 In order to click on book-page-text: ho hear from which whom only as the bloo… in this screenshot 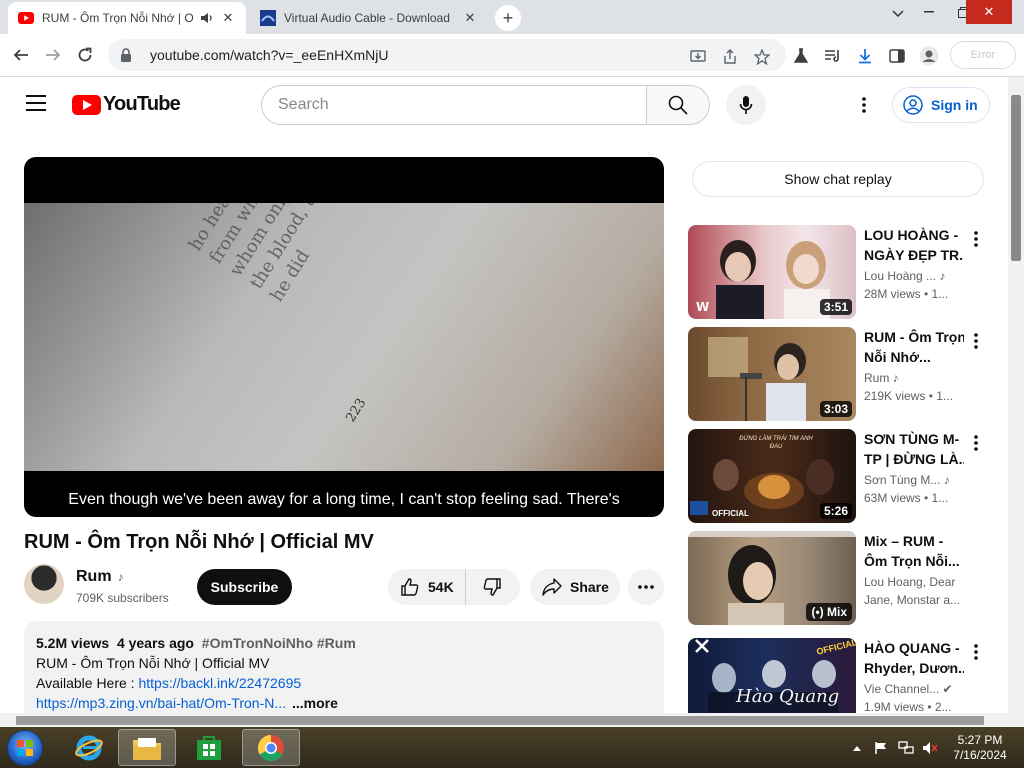, I will do `click(260, 254)`.